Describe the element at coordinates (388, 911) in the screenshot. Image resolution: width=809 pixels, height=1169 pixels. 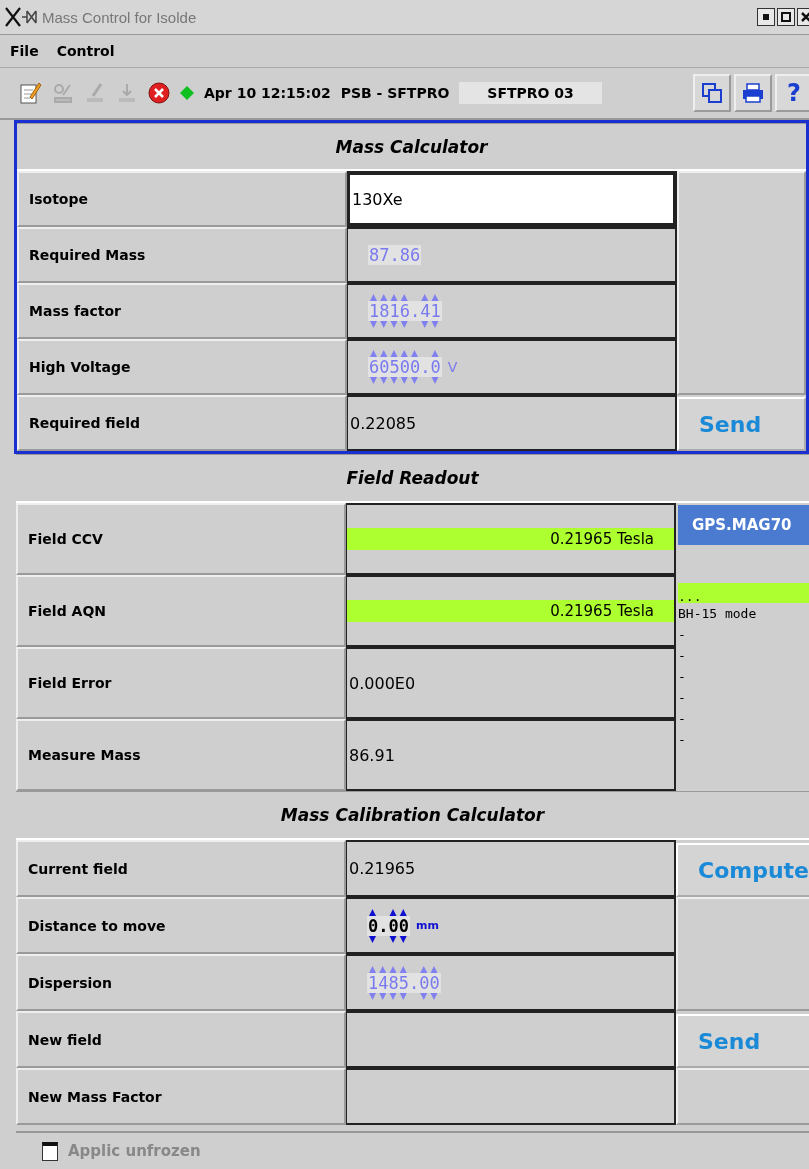
I see `increment-arrows-icon` at that location.